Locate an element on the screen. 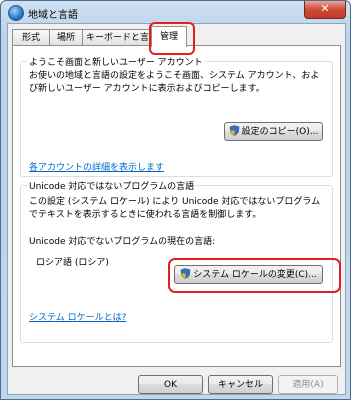  system-locale-help-link: システム ロケールとは? is located at coordinates (77, 316).